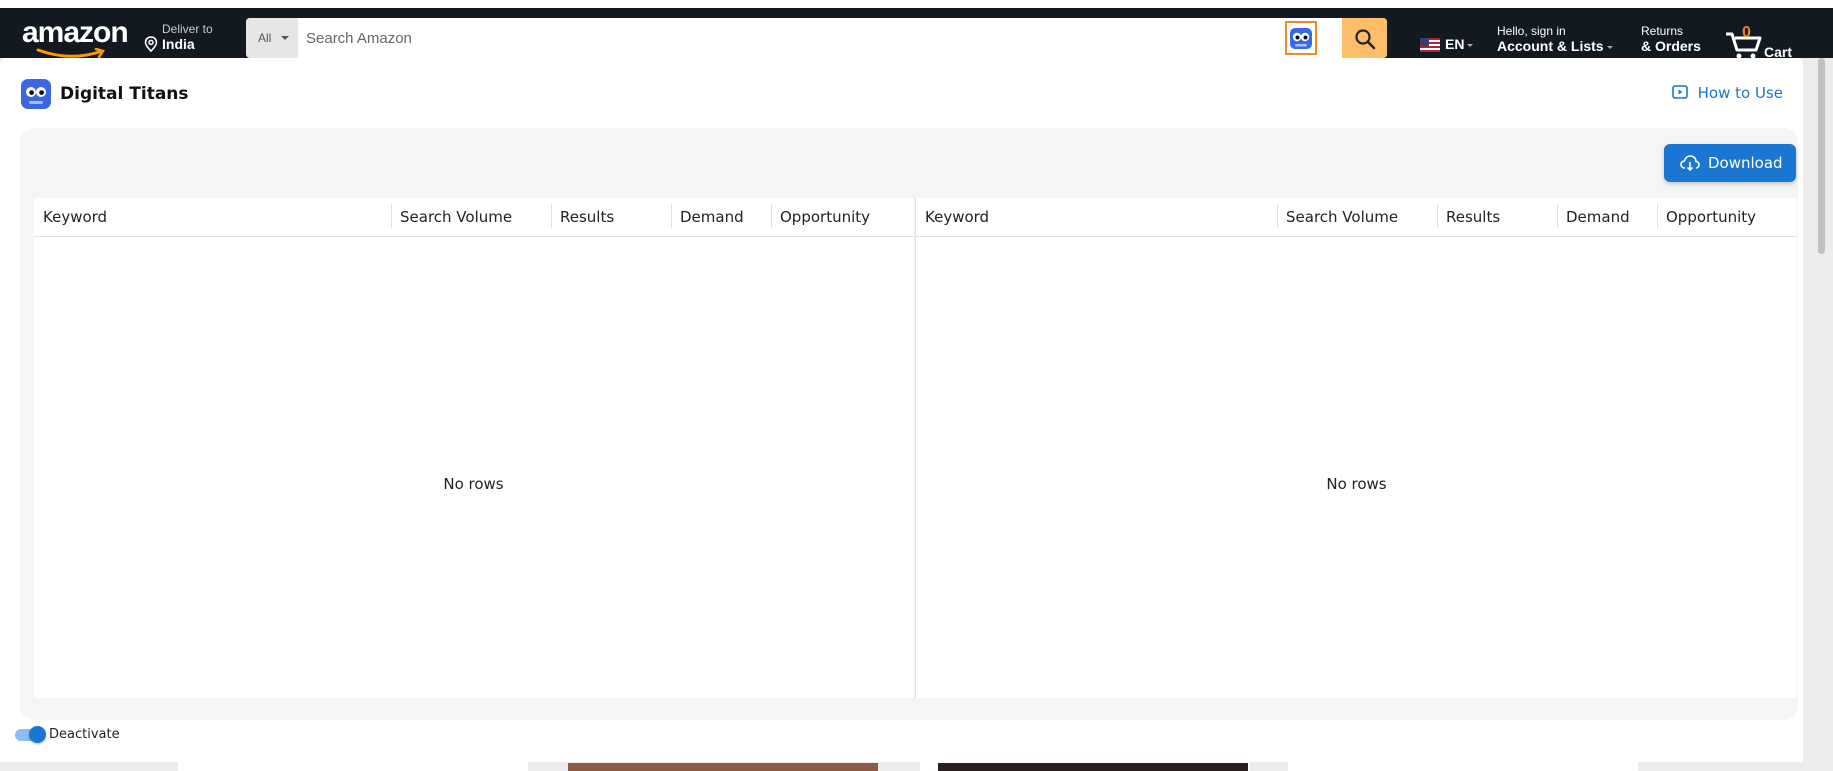 The image size is (1833, 771). I want to click on search-submit-button, so click(1364, 38).